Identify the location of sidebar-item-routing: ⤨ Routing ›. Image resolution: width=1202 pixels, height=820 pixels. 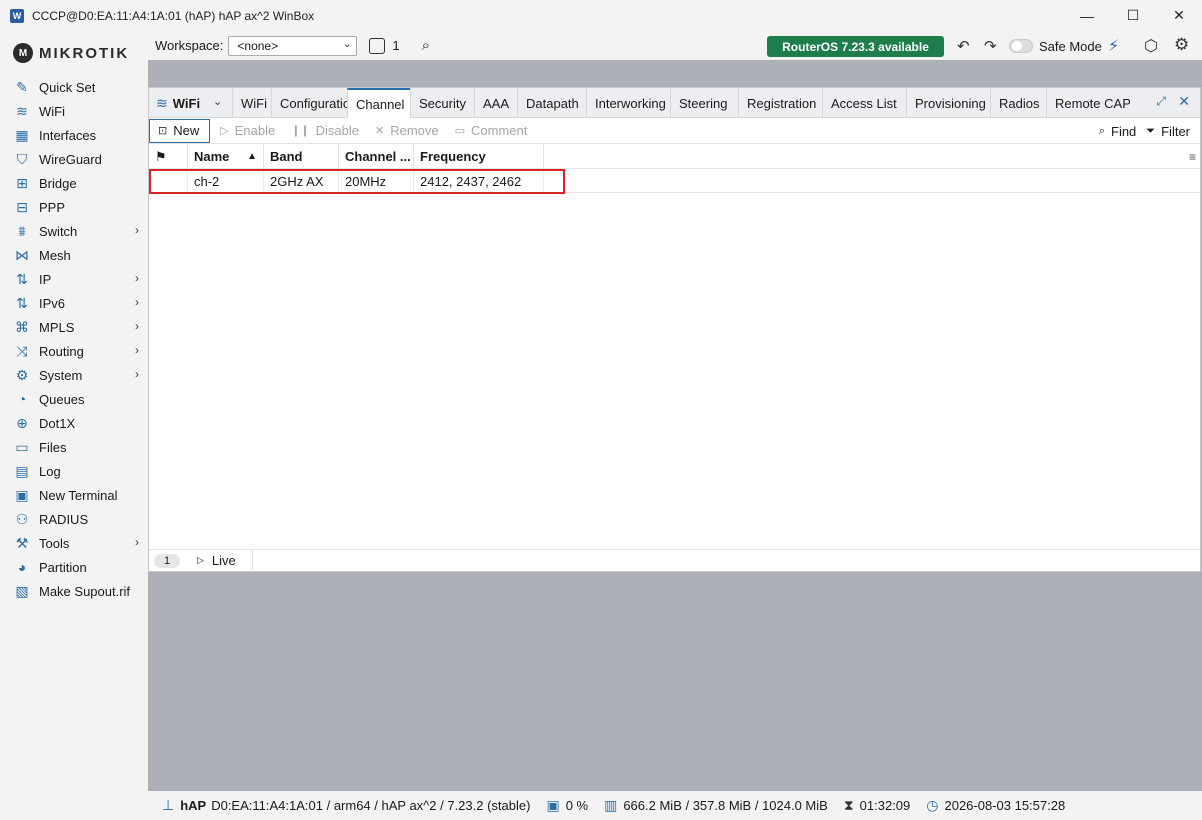
(74, 351).